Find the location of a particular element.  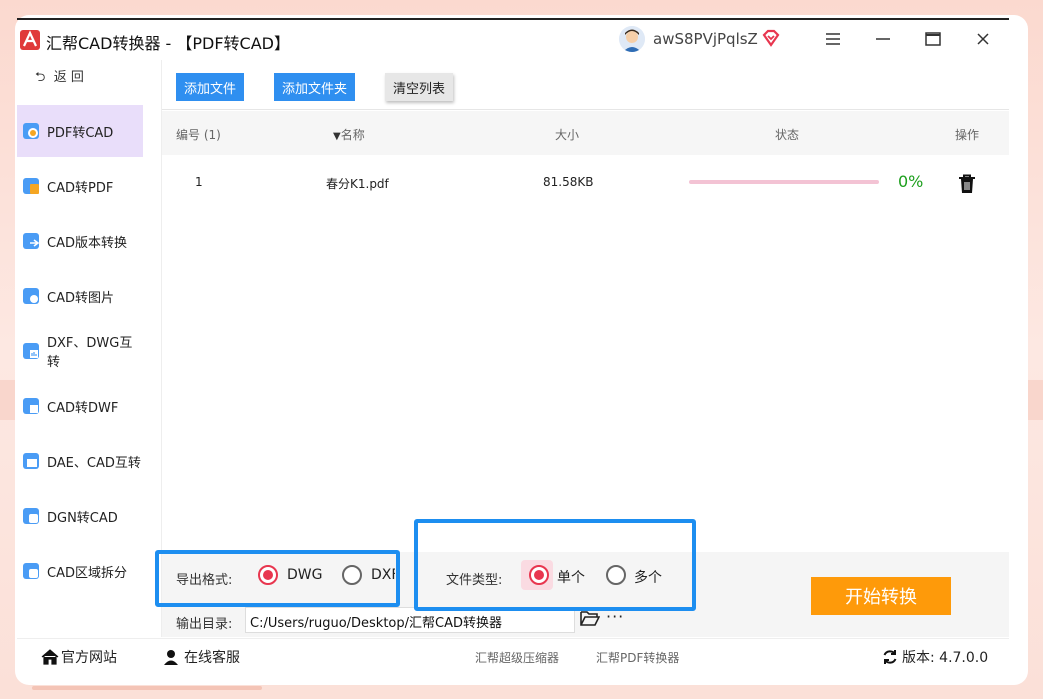

username: awS8PVjPqlsZ is located at coordinates (705, 39).